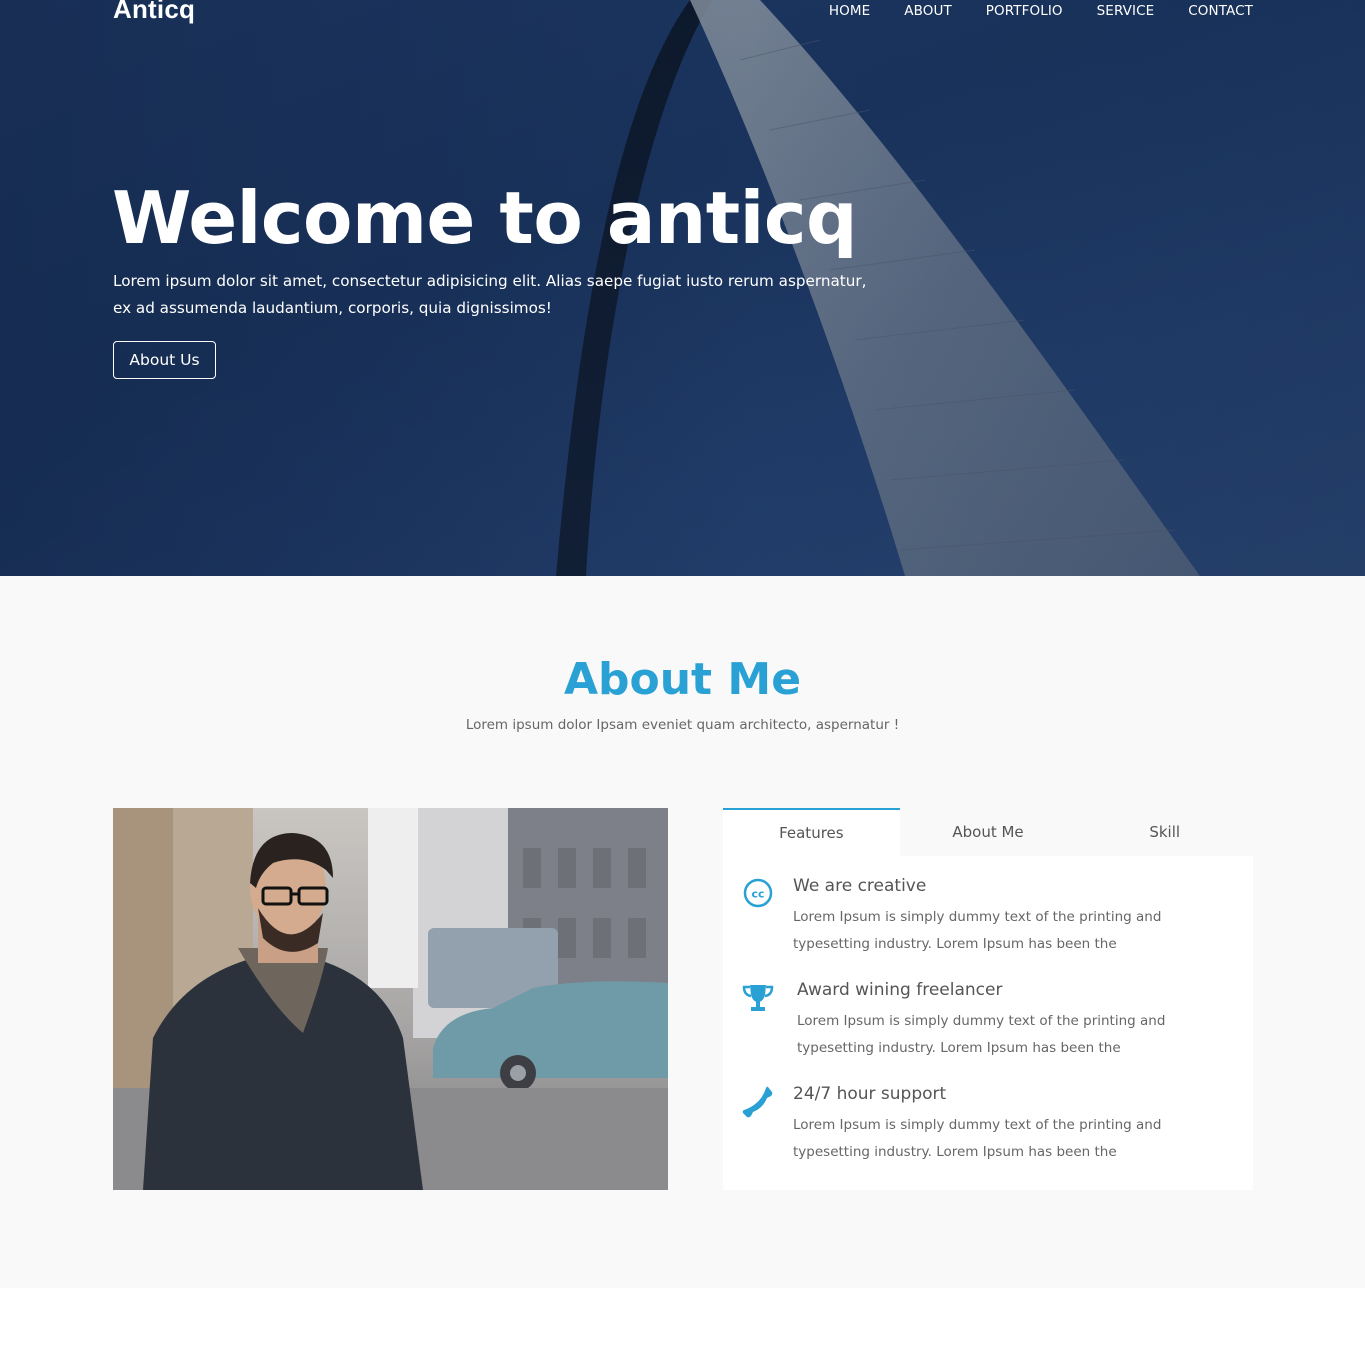 Image resolution: width=1365 pixels, height=1365 pixels. Describe the element at coordinates (485, 218) in the screenshot. I see `hero-title: Welcome to anticq` at that location.